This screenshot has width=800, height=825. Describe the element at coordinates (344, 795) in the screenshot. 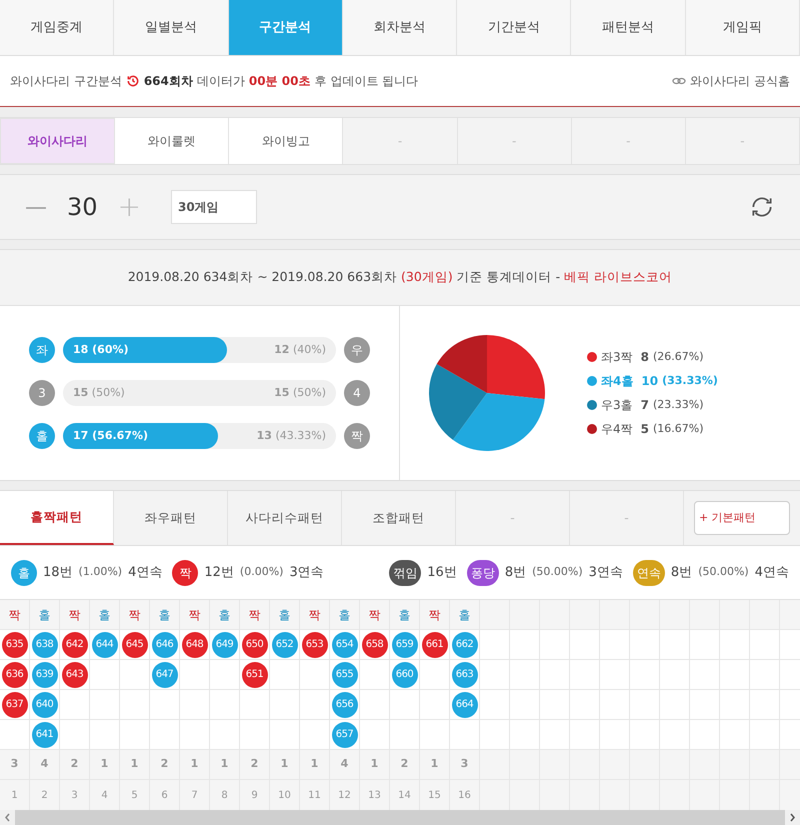

I see `column-index: 12` at that location.